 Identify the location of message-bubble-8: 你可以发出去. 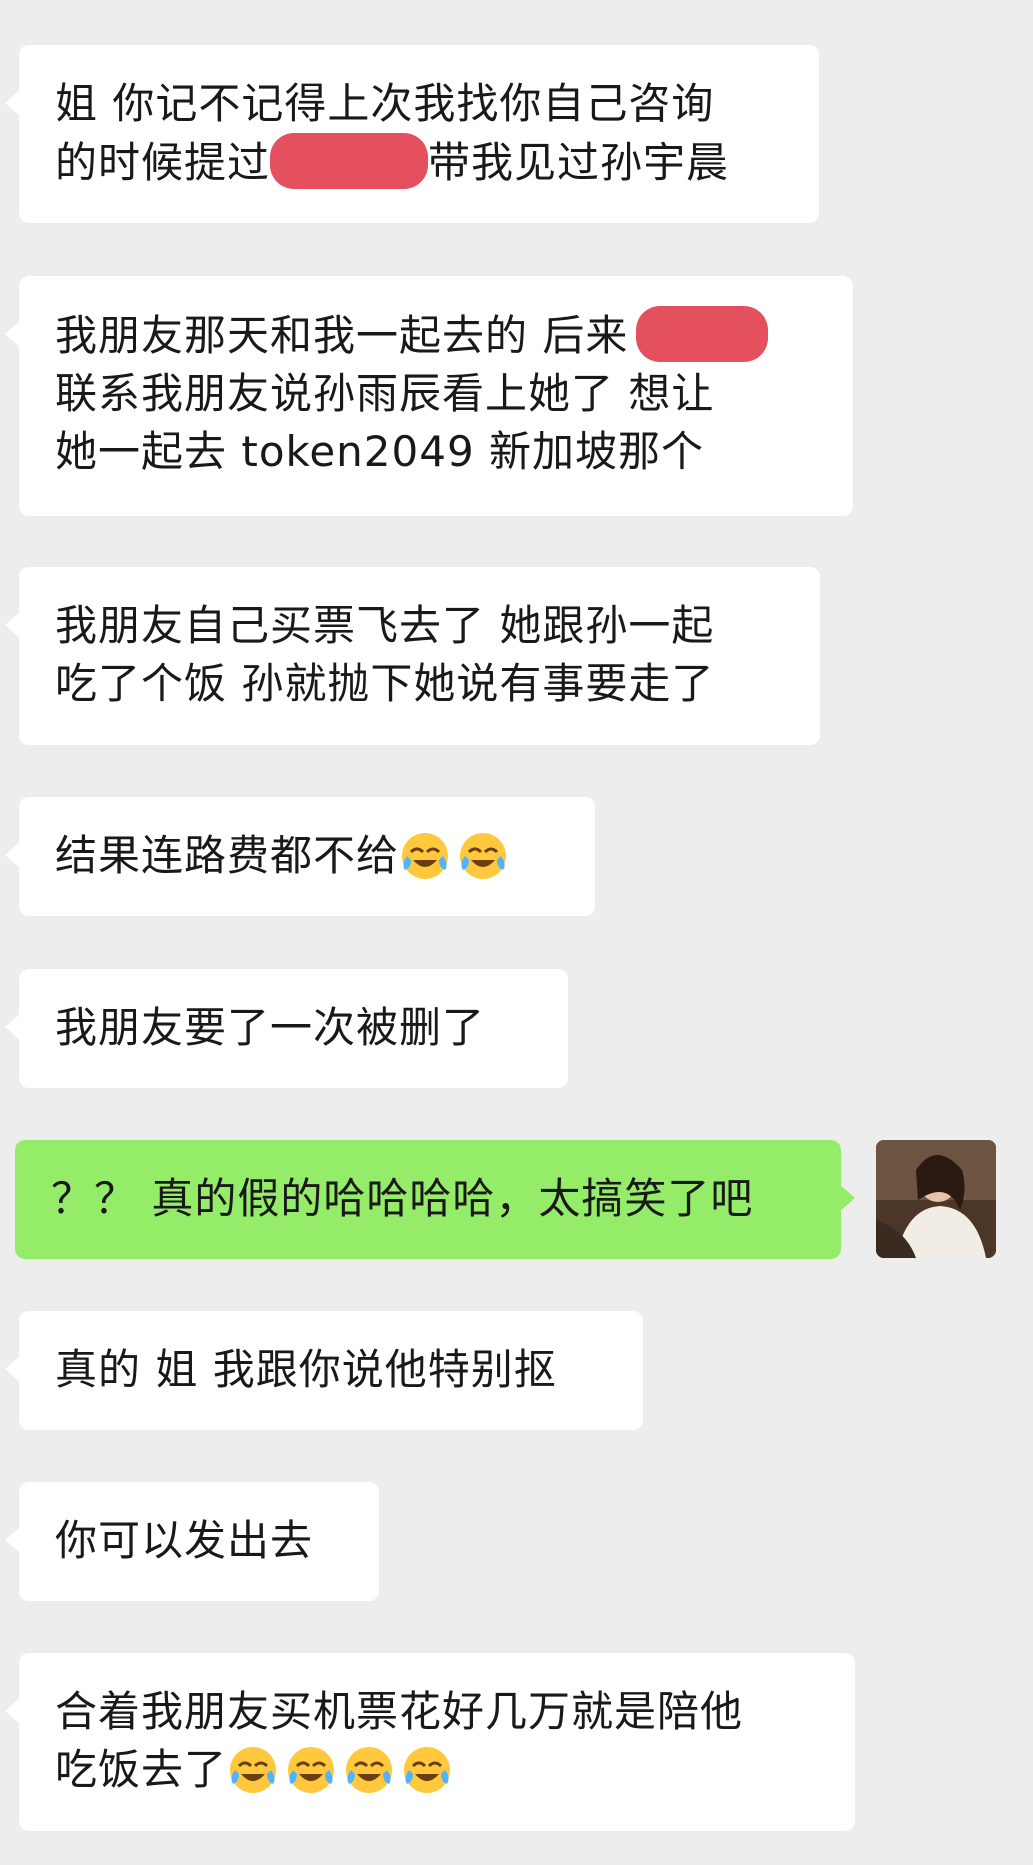
(192, 1541).